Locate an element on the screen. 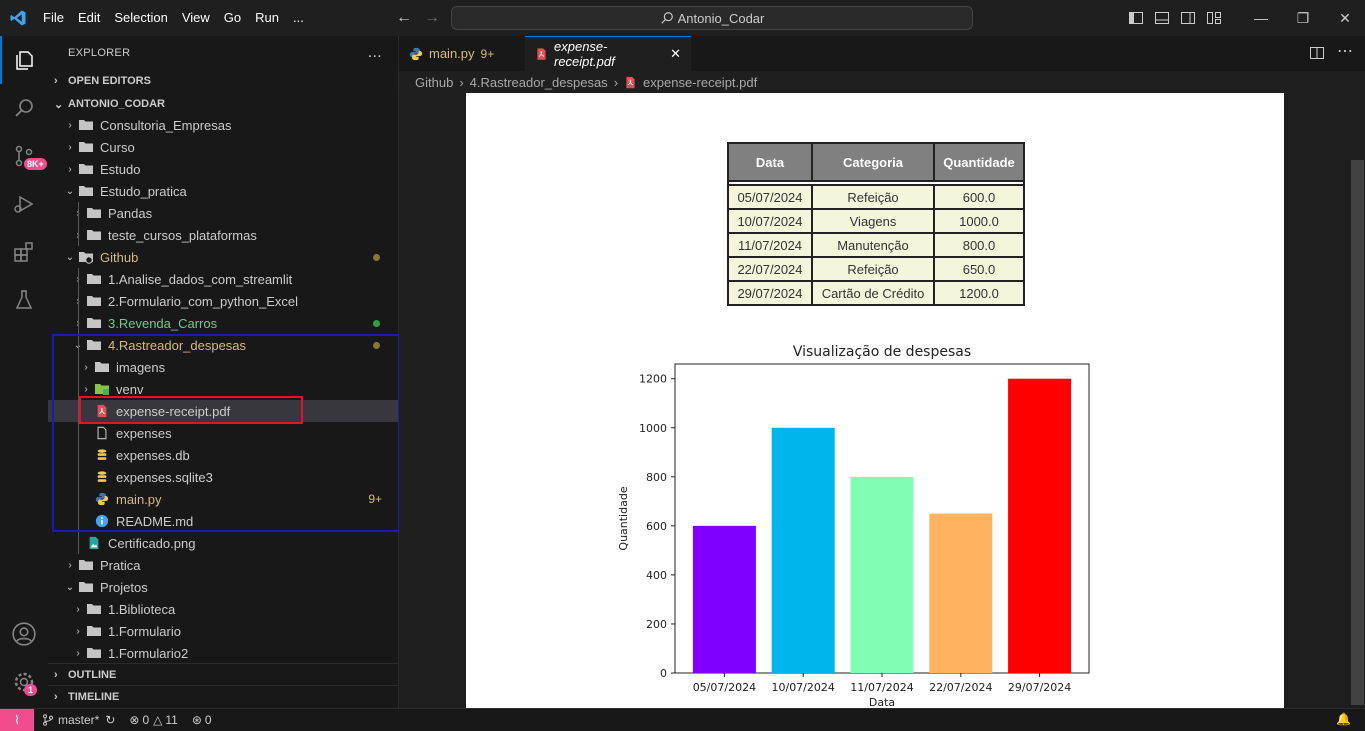 The height and width of the screenshot is (731, 1365). tree-item-label: teste_cursos_plataformas is located at coordinates (182, 235).